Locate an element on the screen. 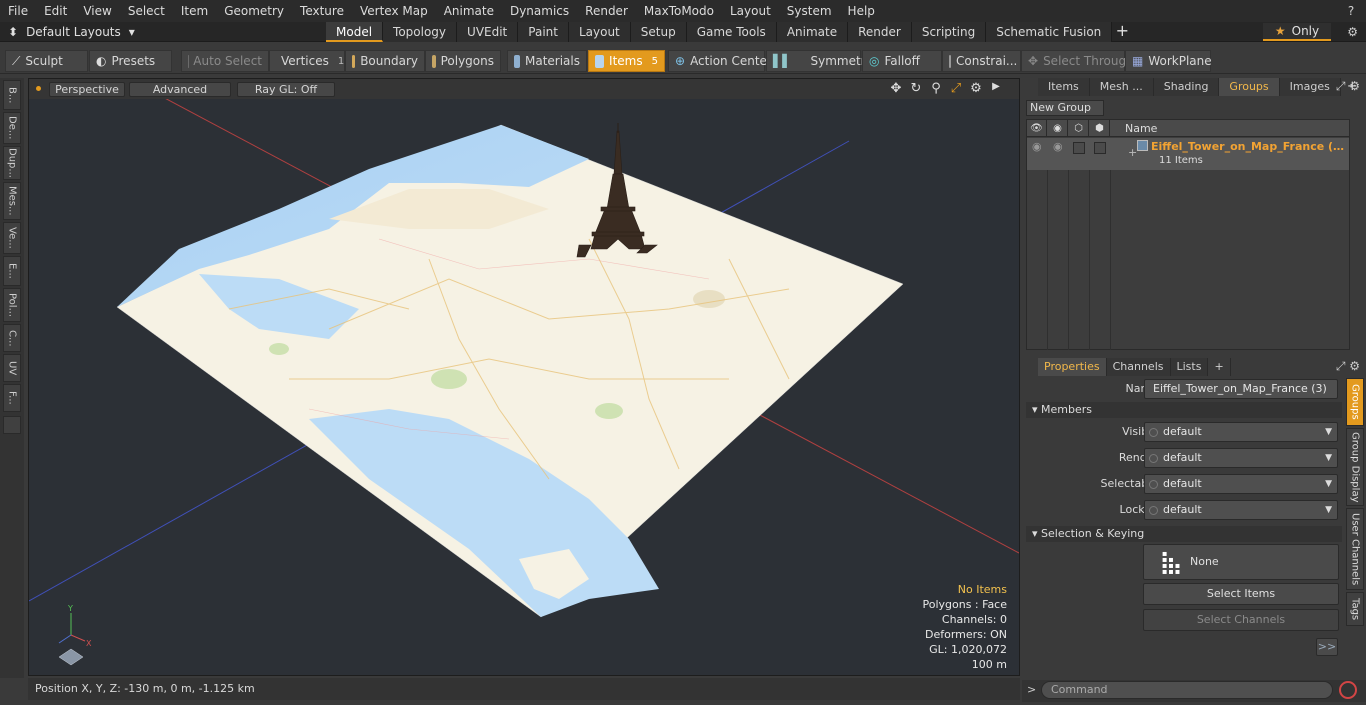  polygons-button: Polygons is located at coordinates (463, 61).